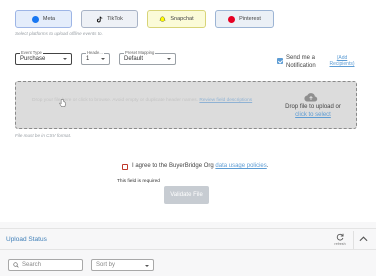  I want to click on csv-format-note: File must be in CSV format., so click(43, 135).